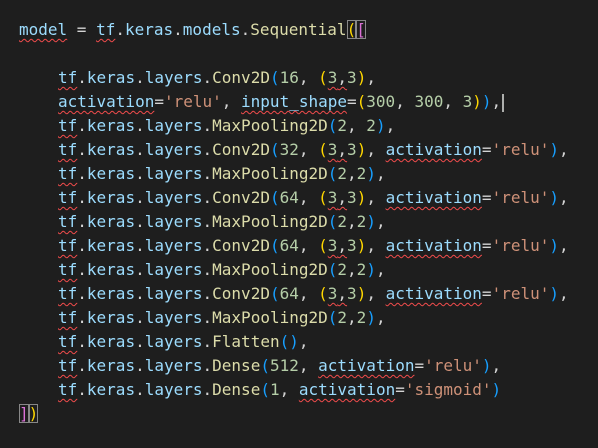 The width and height of the screenshot is (598, 448). I want to click on token-number: 300, so click(429, 101).